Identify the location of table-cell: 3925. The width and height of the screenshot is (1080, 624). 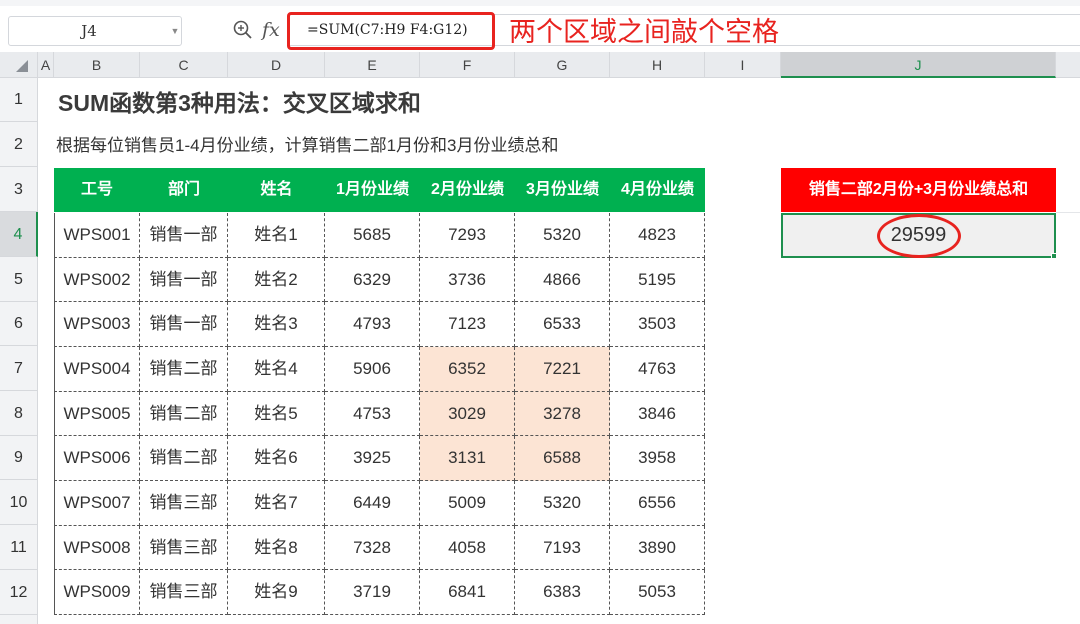
(372, 458).